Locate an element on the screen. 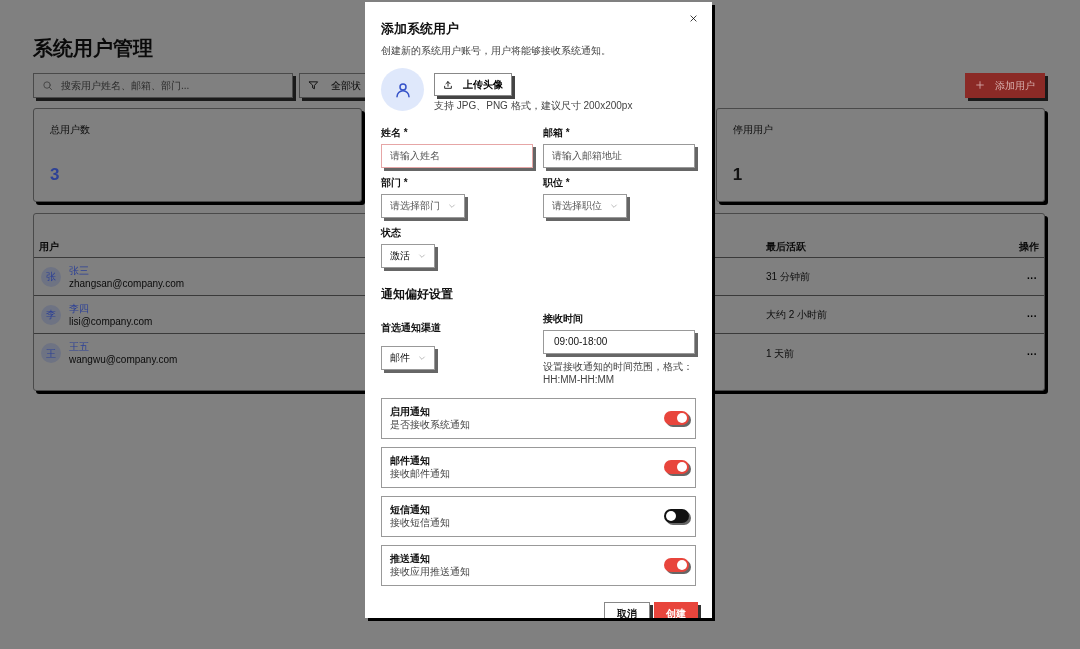 This screenshot has height=649, width=1080. help-text: 设置接收通知的时间范围，格式：HH:MM-HH:MM is located at coordinates (618, 372).